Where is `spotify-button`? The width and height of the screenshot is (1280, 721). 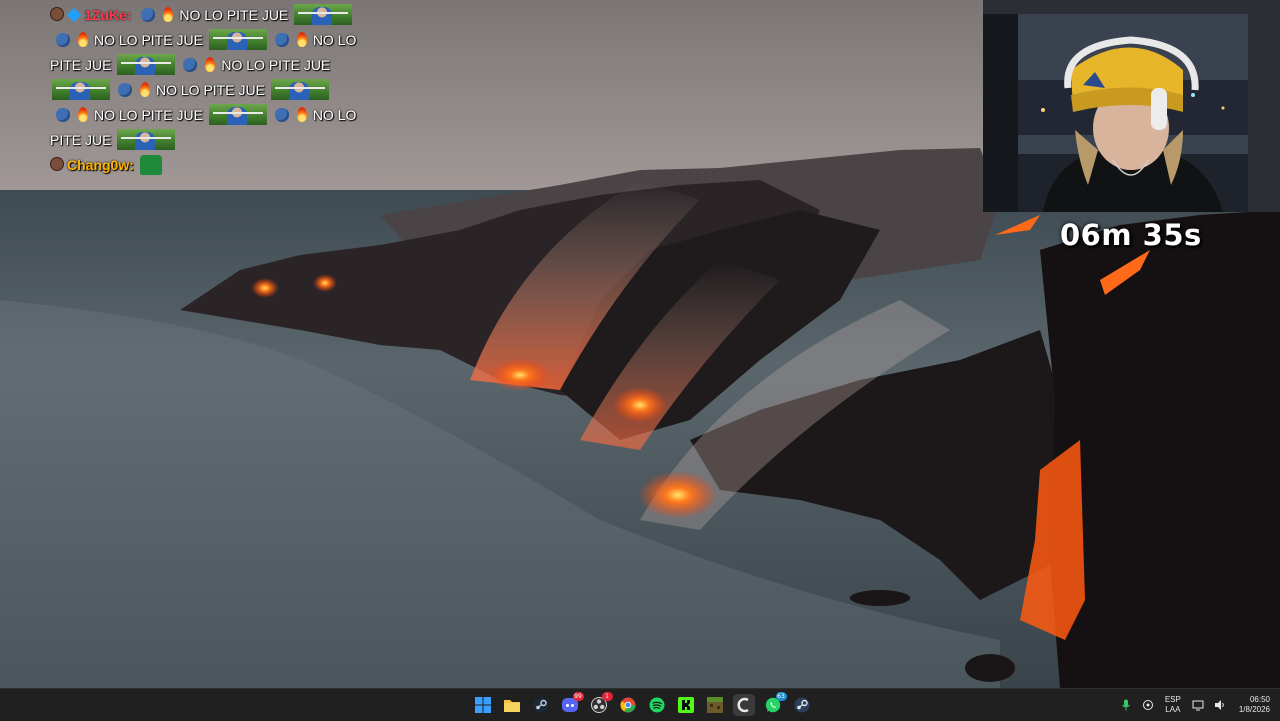
spotify-button is located at coordinates (657, 705).